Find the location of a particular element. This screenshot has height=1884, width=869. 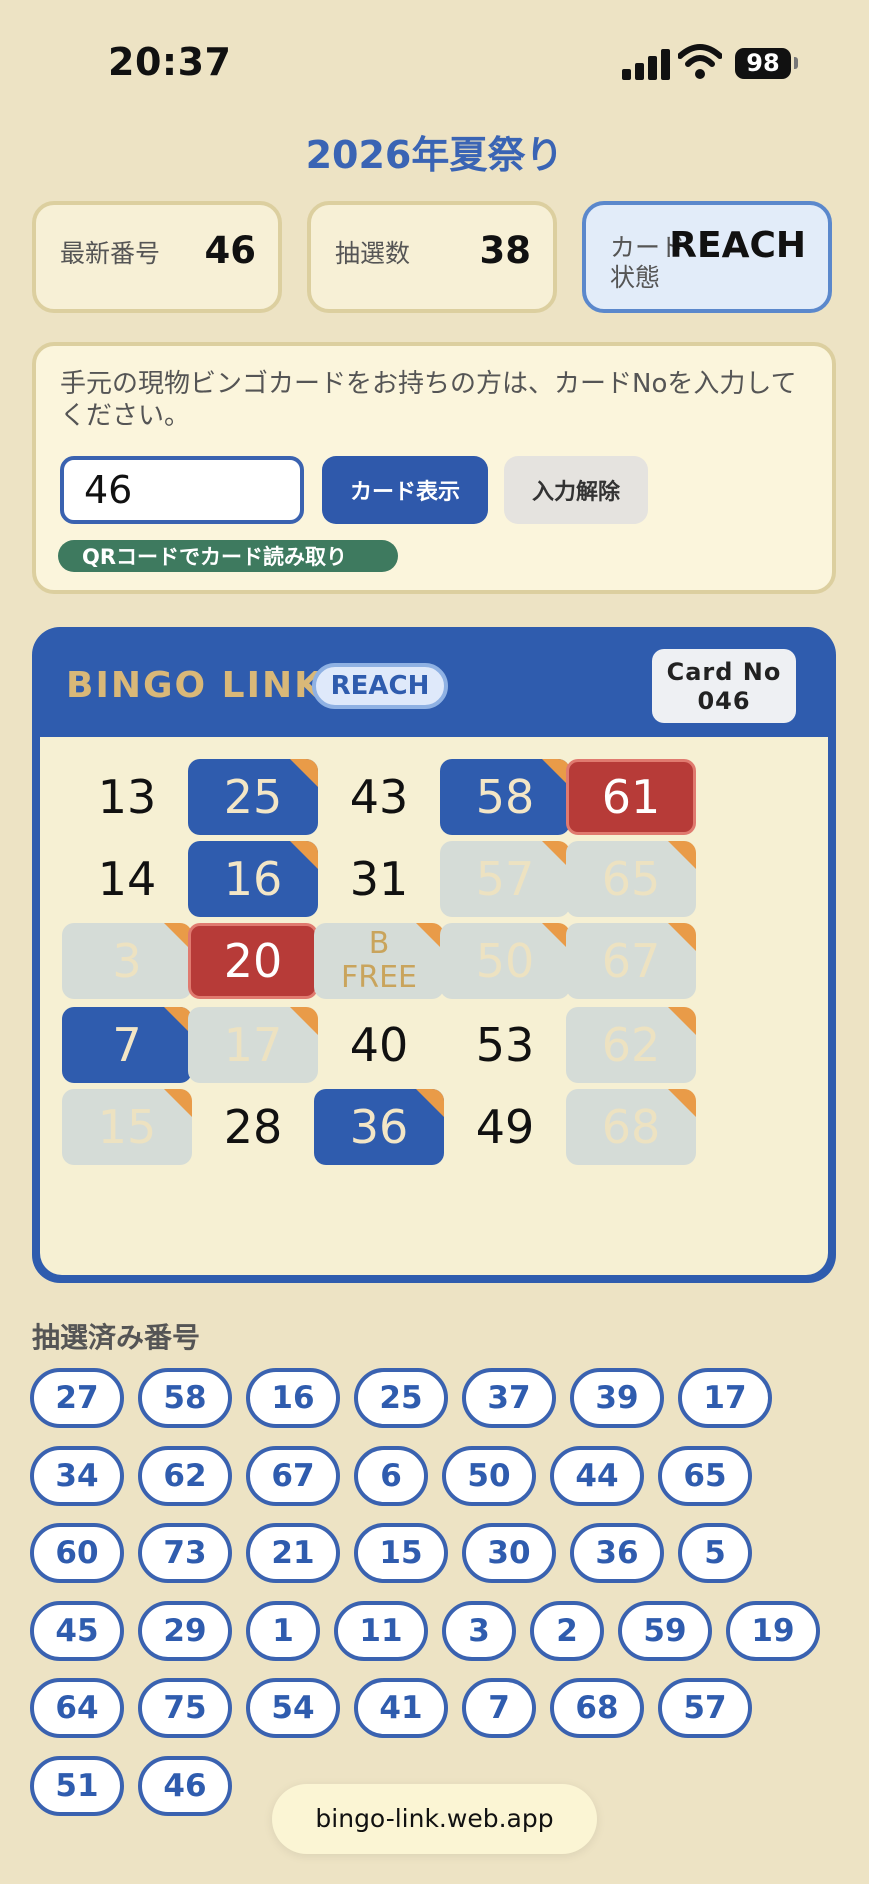

bingo-cell: 7 is located at coordinates (127, 1045).